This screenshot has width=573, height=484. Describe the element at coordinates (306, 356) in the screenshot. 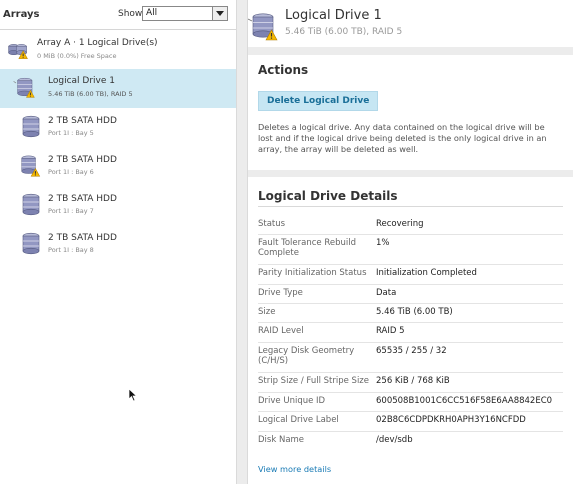

I see `detail-key: Legacy Disk Geometry (C/H/S)` at that location.